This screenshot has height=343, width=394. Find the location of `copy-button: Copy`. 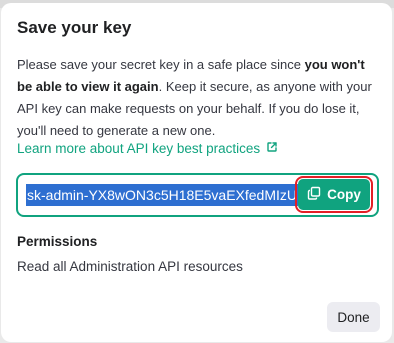

copy-button: Copy is located at coordinates (334, 194).